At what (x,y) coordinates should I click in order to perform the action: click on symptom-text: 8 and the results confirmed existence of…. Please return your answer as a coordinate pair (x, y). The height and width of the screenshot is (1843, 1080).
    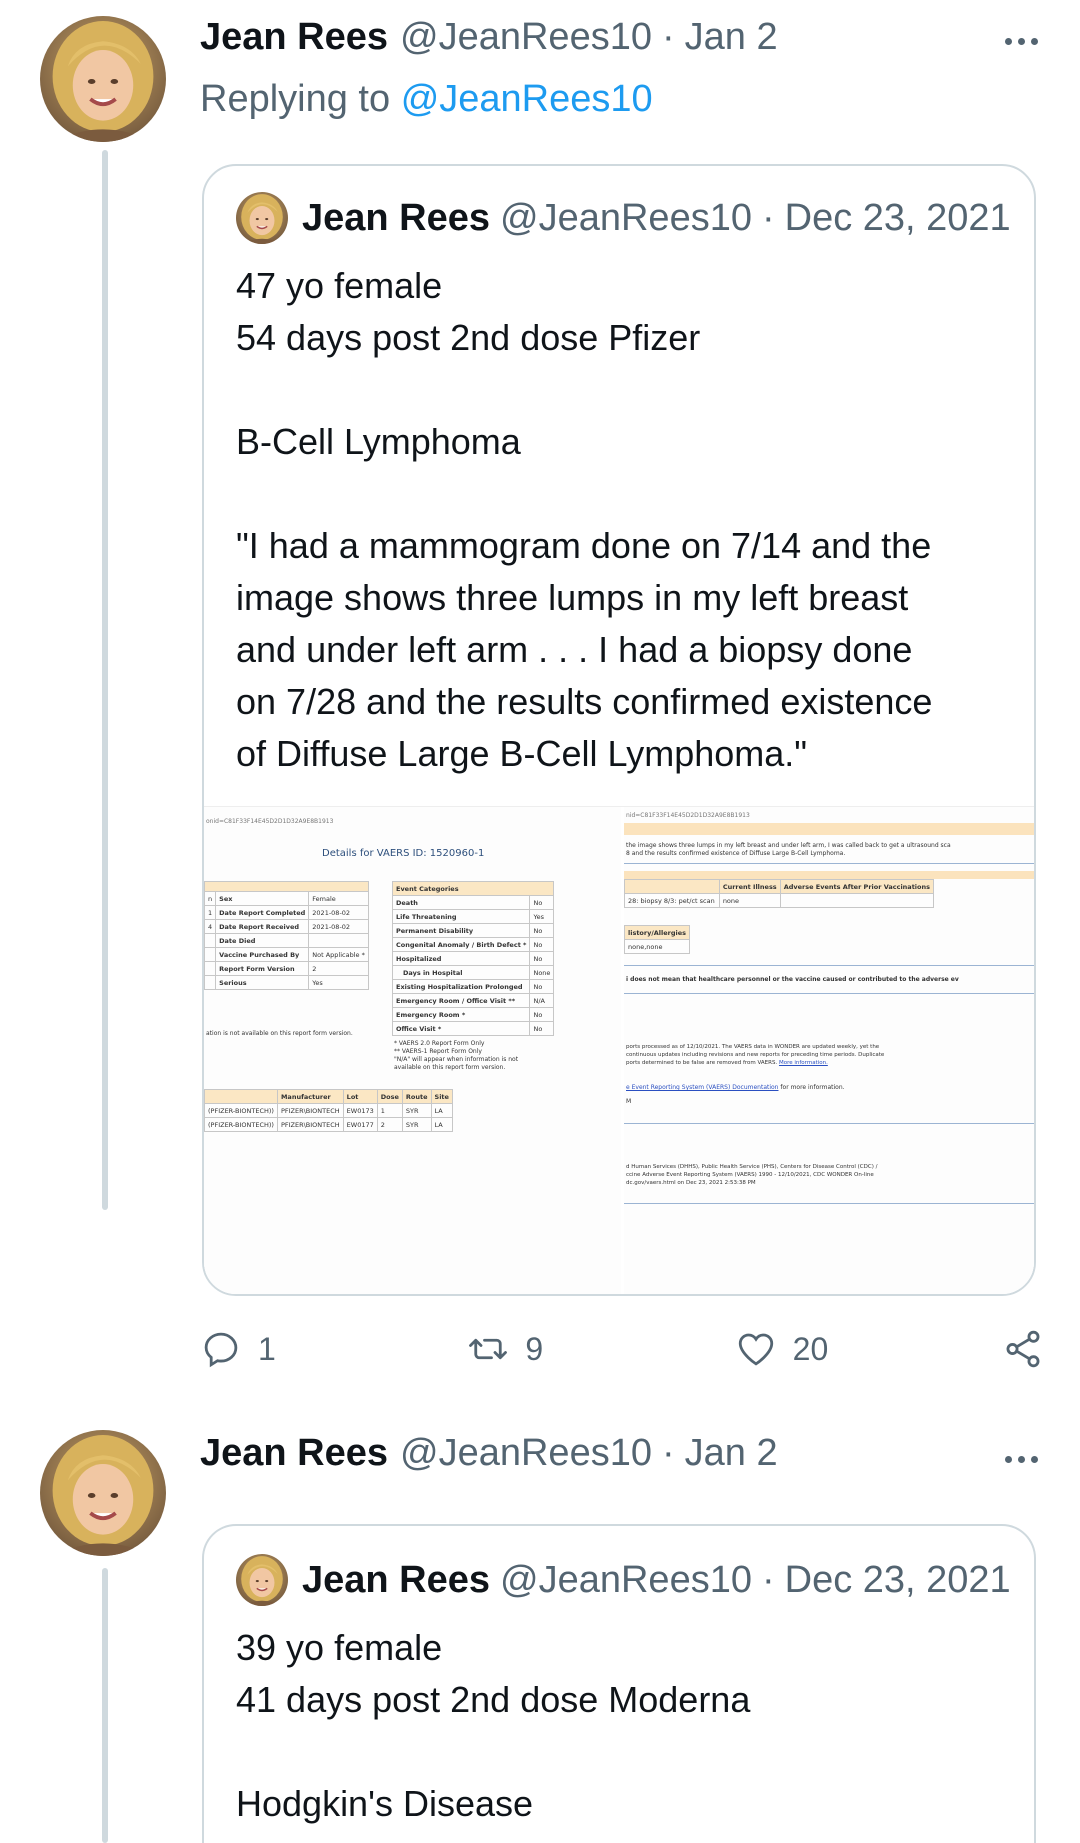
    Looking at the image, I should click on (736, 853).